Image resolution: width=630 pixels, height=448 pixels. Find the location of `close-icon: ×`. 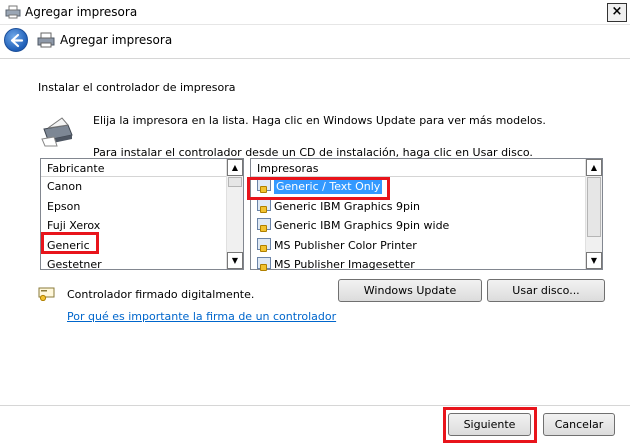

close-icon: × is located at coordinates (617, 11).